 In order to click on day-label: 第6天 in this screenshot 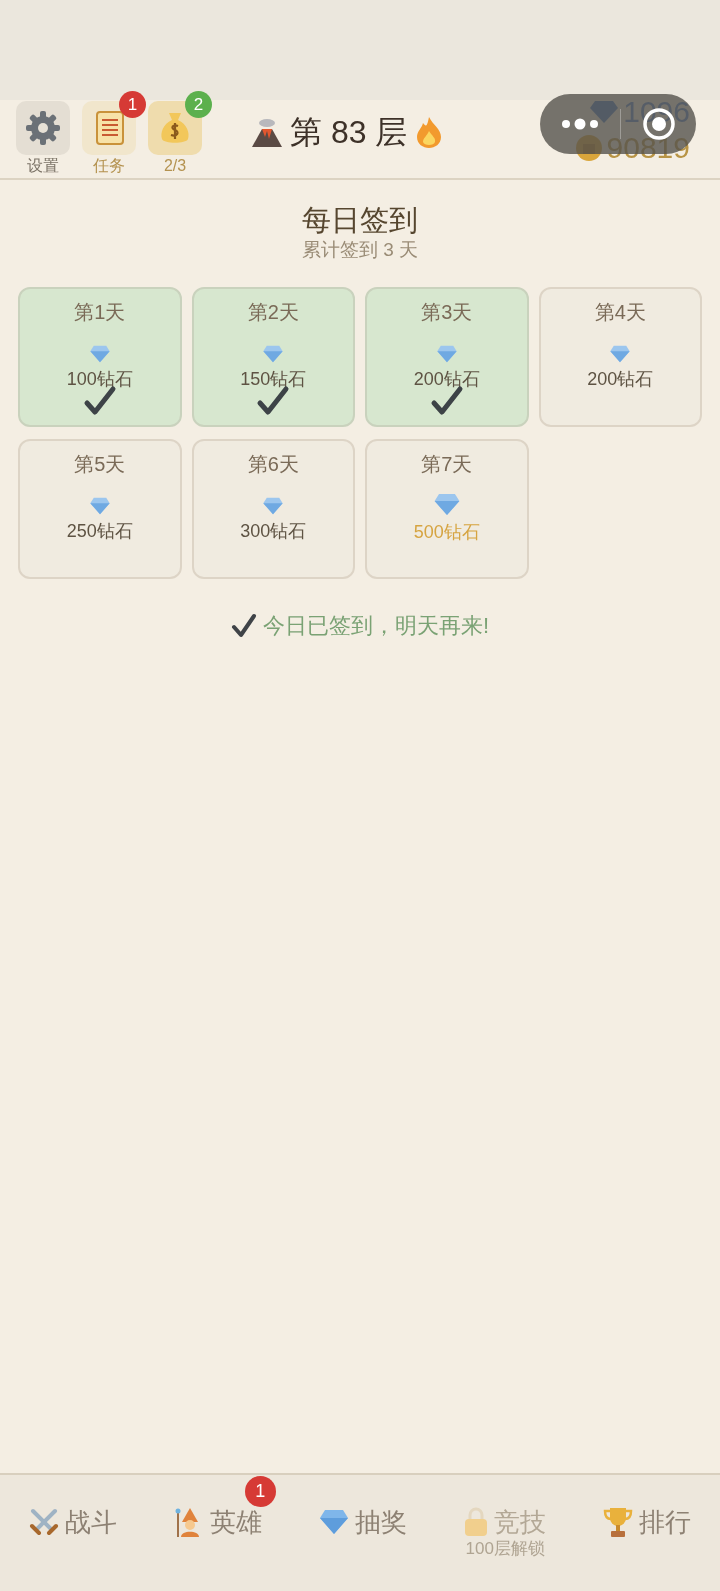, I will do `click(273, 464)`.